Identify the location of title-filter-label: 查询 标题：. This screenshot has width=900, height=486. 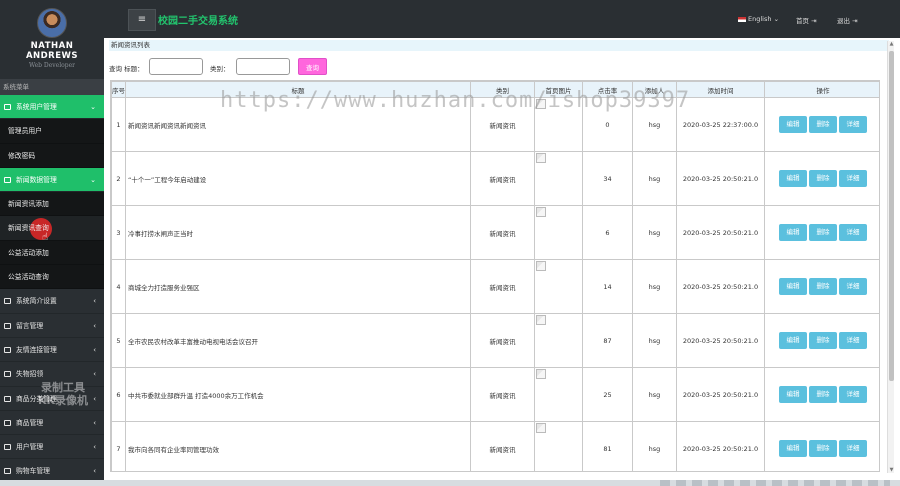
(126, 69).